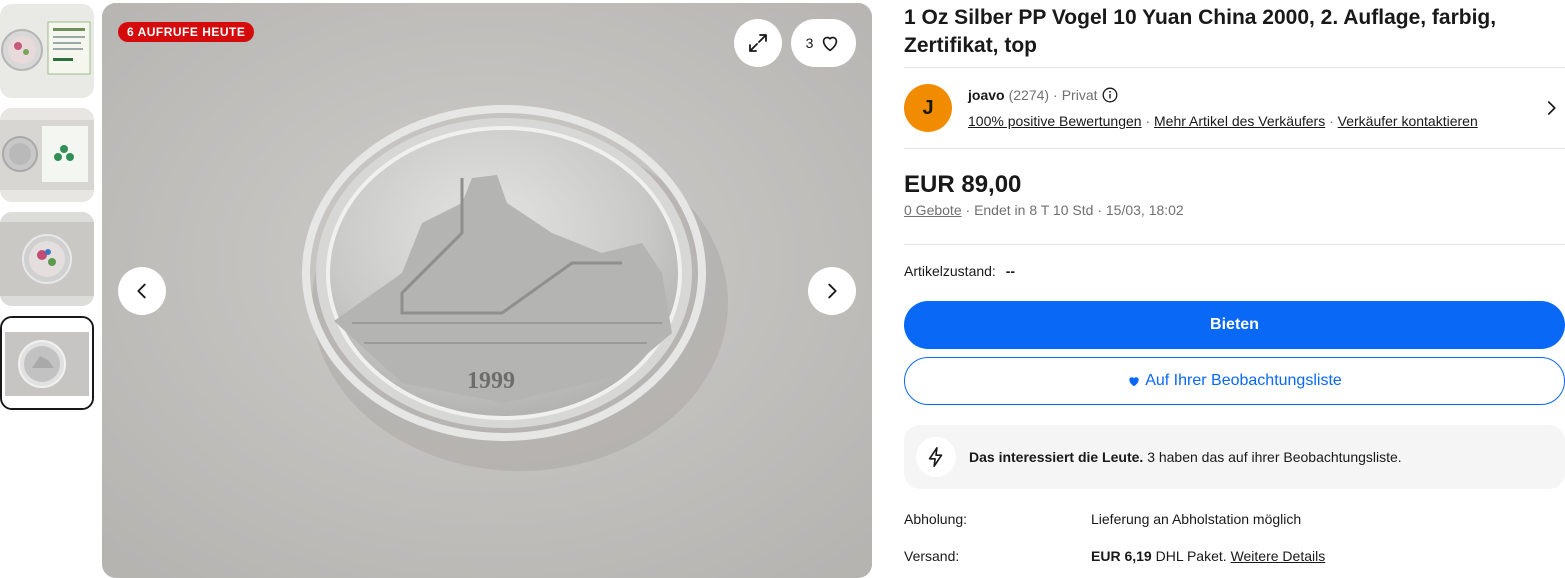 The width and height of the screenshot is (1565, 578). I want to click on seller-details-button, so click(1551, 110).